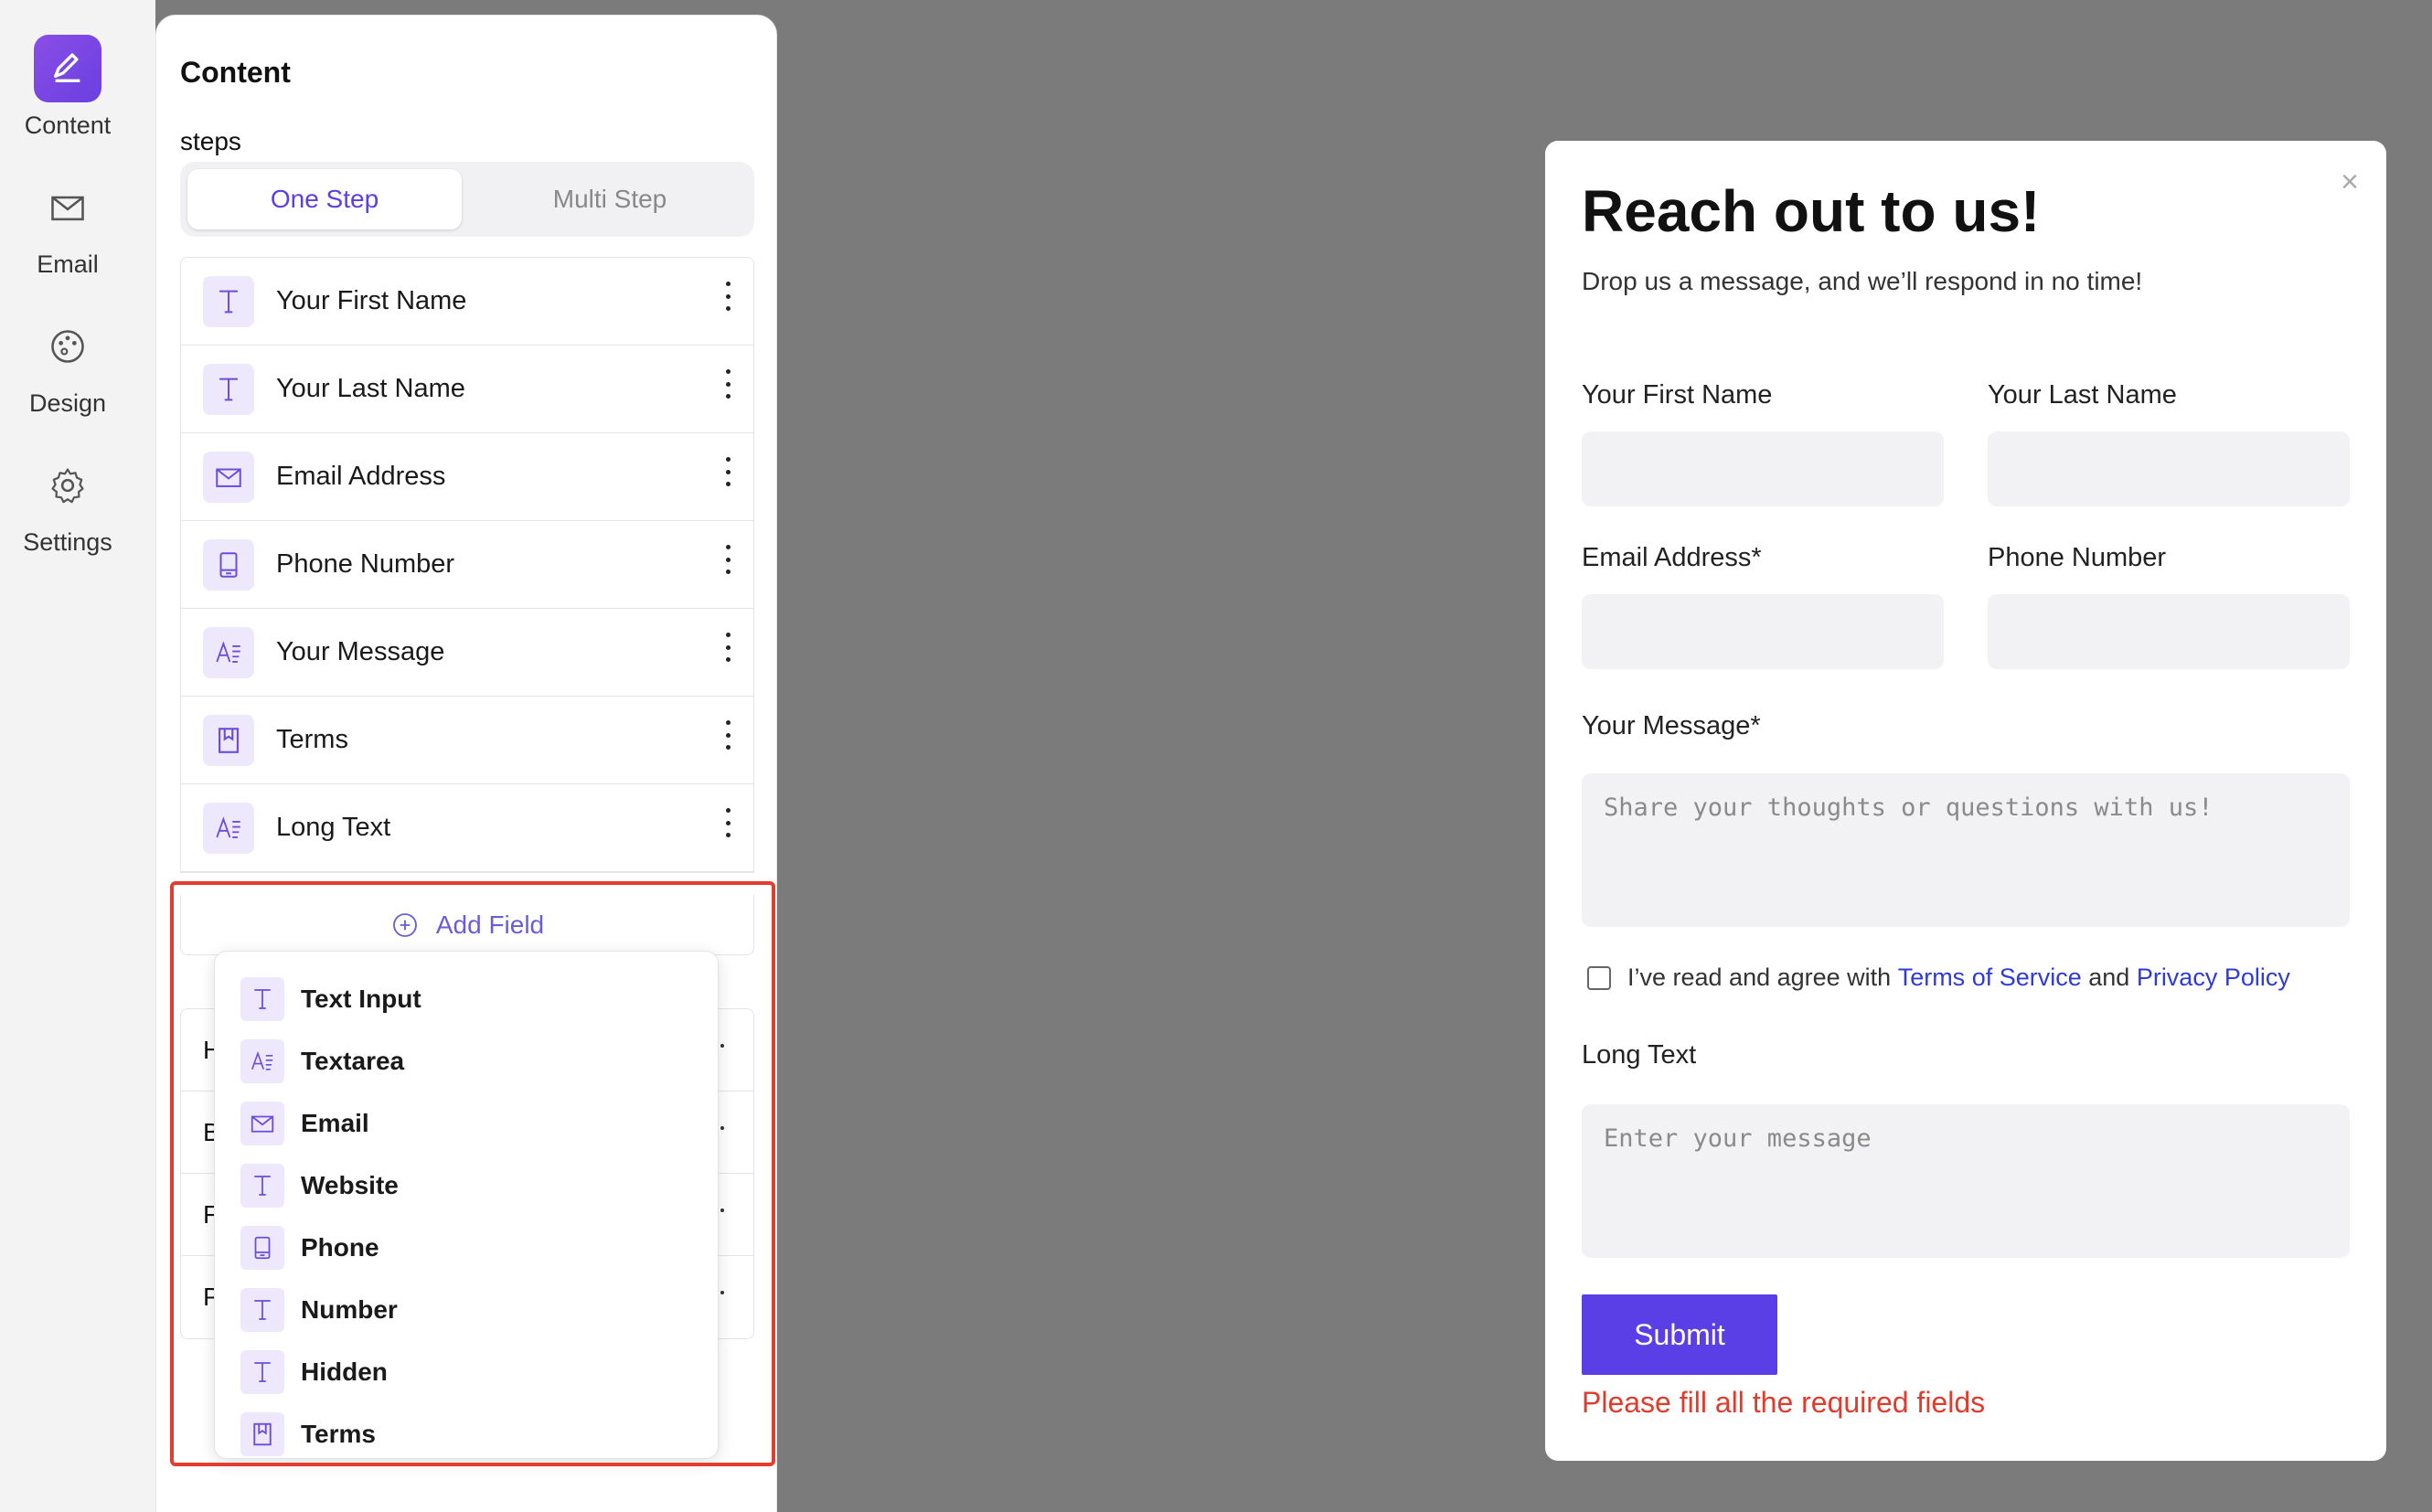 Image resolution: width=2432 pixels, height=1512 pixels. I want to click on field-label: Your Last Name, so click(370, 388).